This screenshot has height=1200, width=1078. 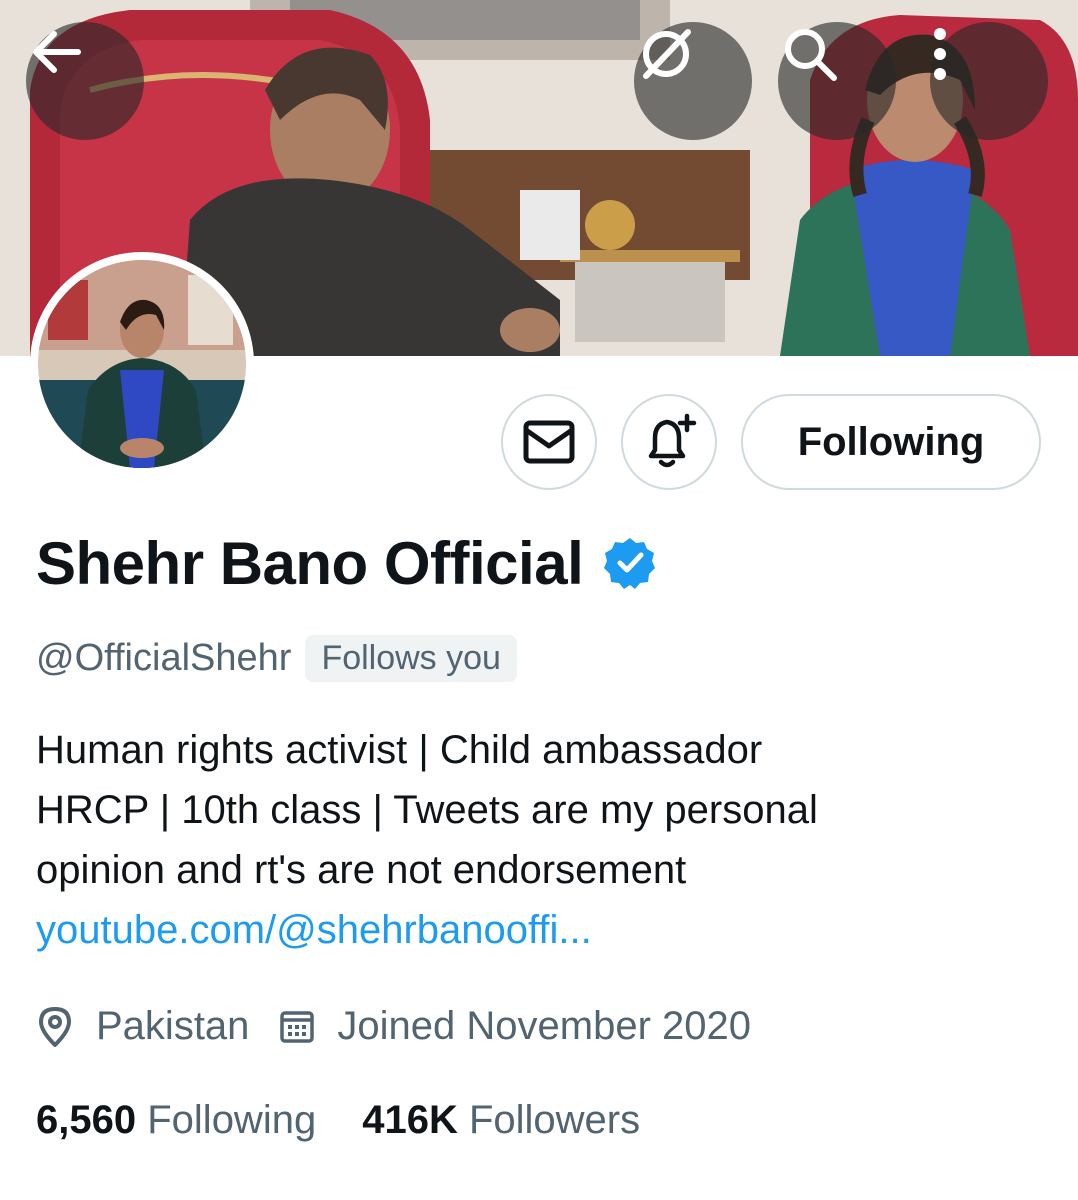 I want to click on search-button, so click(x=837, y=81).